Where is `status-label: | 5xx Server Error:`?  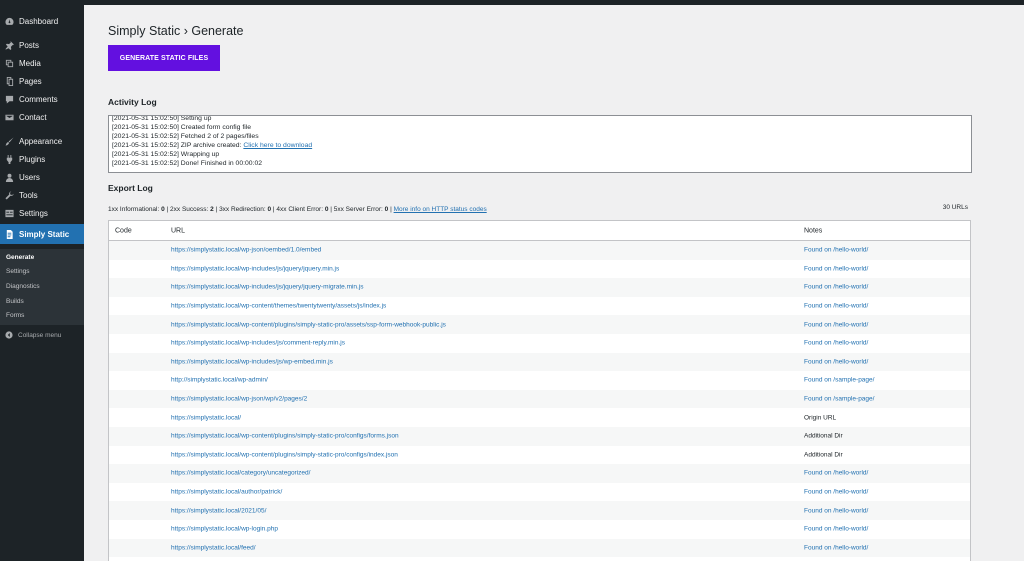 status-label: | 5xx Server Error: is located at coordinates (356, 209).